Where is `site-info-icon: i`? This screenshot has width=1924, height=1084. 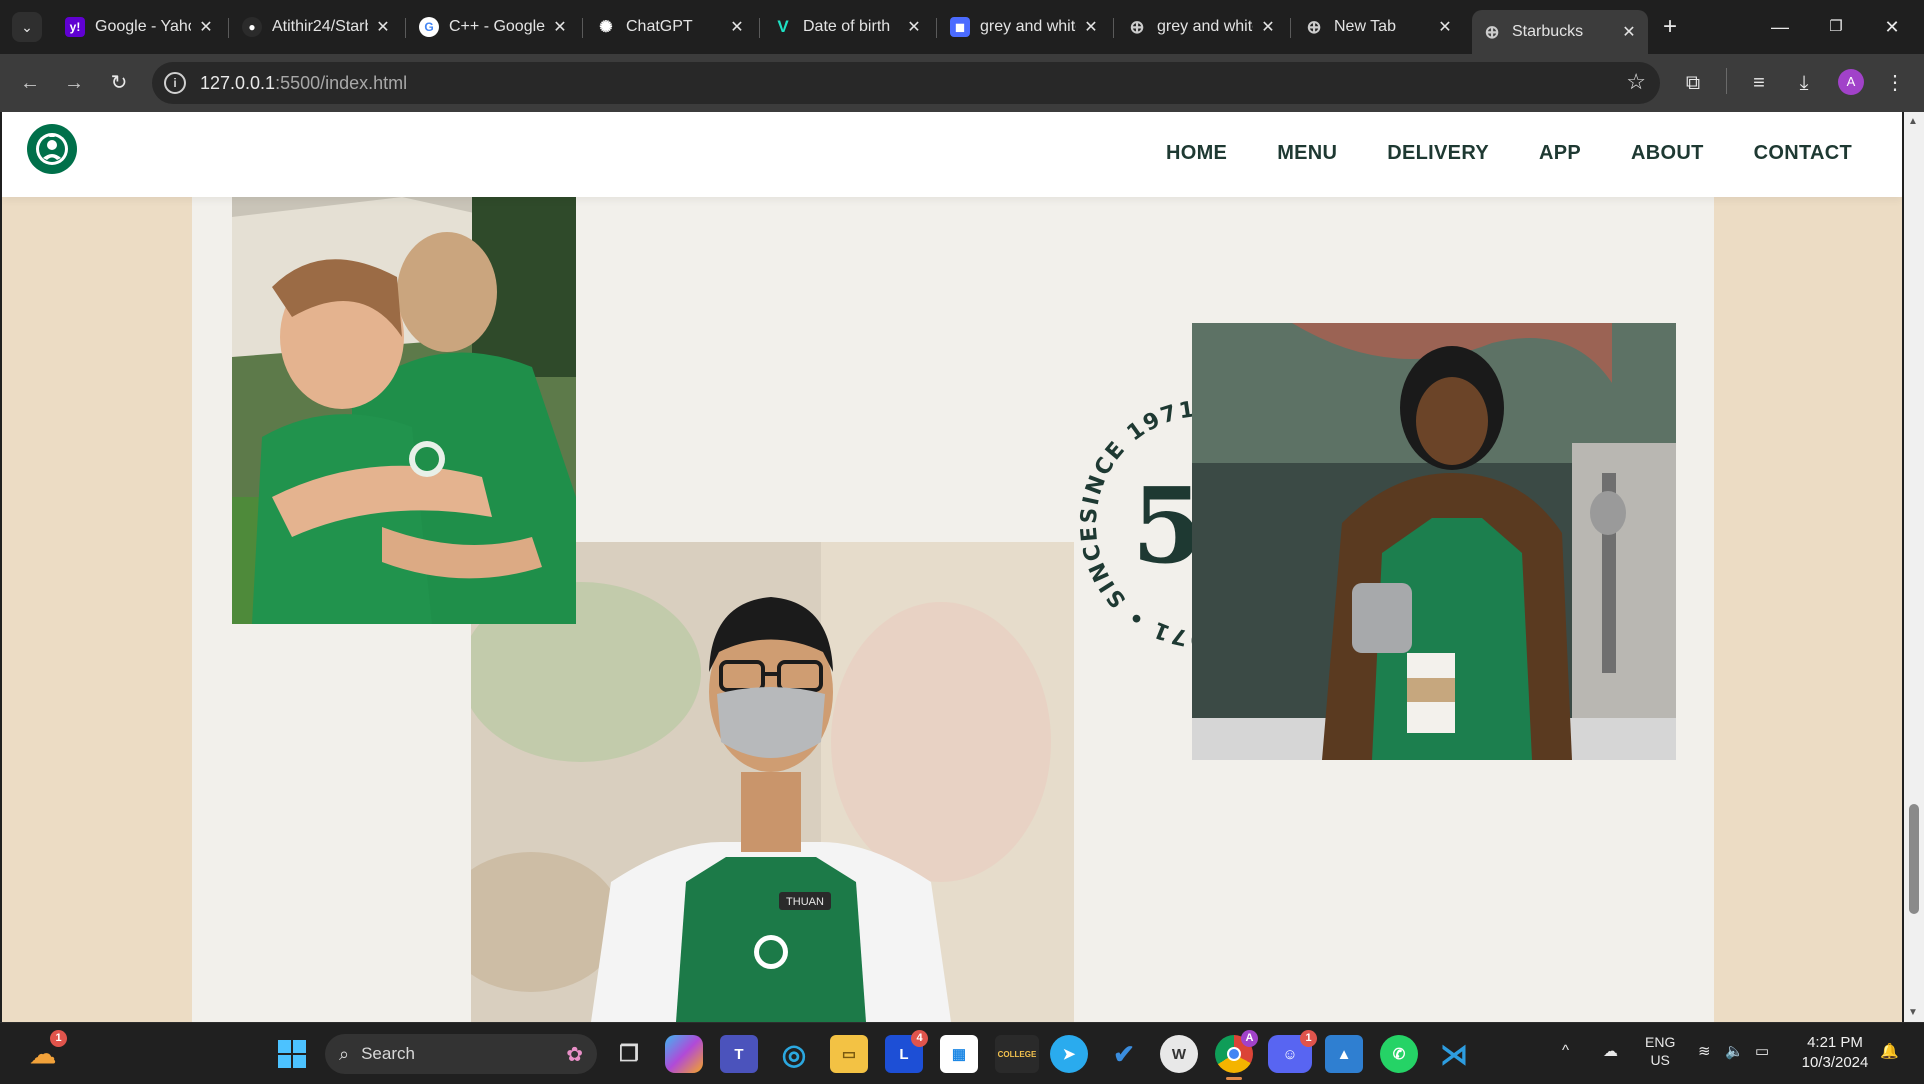
site-info-icon: i is located at coordinates (175, 83).